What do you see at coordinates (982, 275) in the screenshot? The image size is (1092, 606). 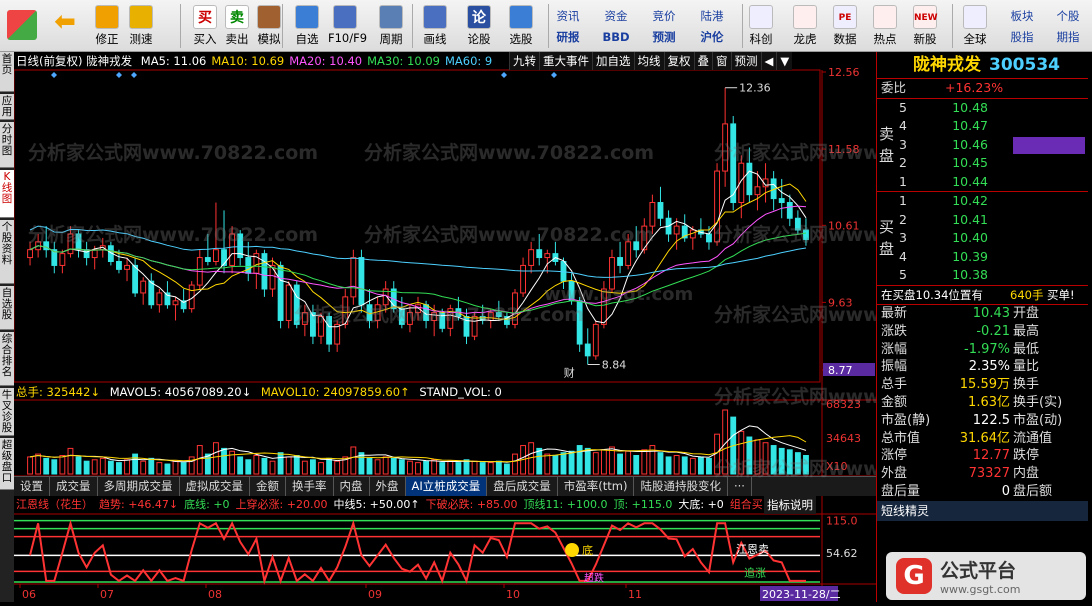 I see `buy-level-row: 5 10.38` at bounding box center [982, 275].